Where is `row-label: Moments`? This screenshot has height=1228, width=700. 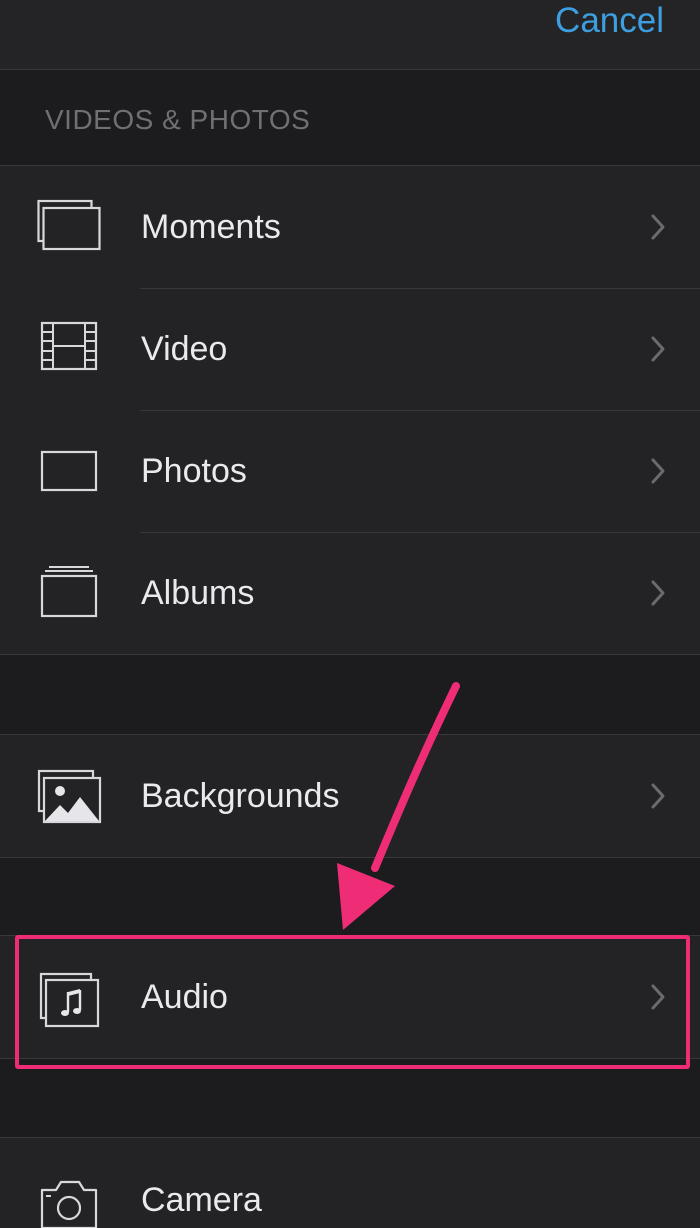
row-label: Moments is located at coordinates (211, 227).